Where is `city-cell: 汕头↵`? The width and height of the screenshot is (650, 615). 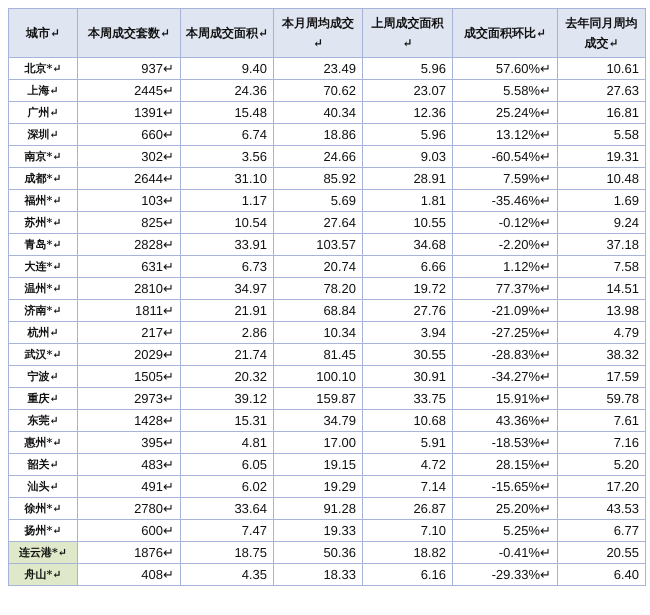 city-cell: 汕头↵ is located at coordinates (43, 487).